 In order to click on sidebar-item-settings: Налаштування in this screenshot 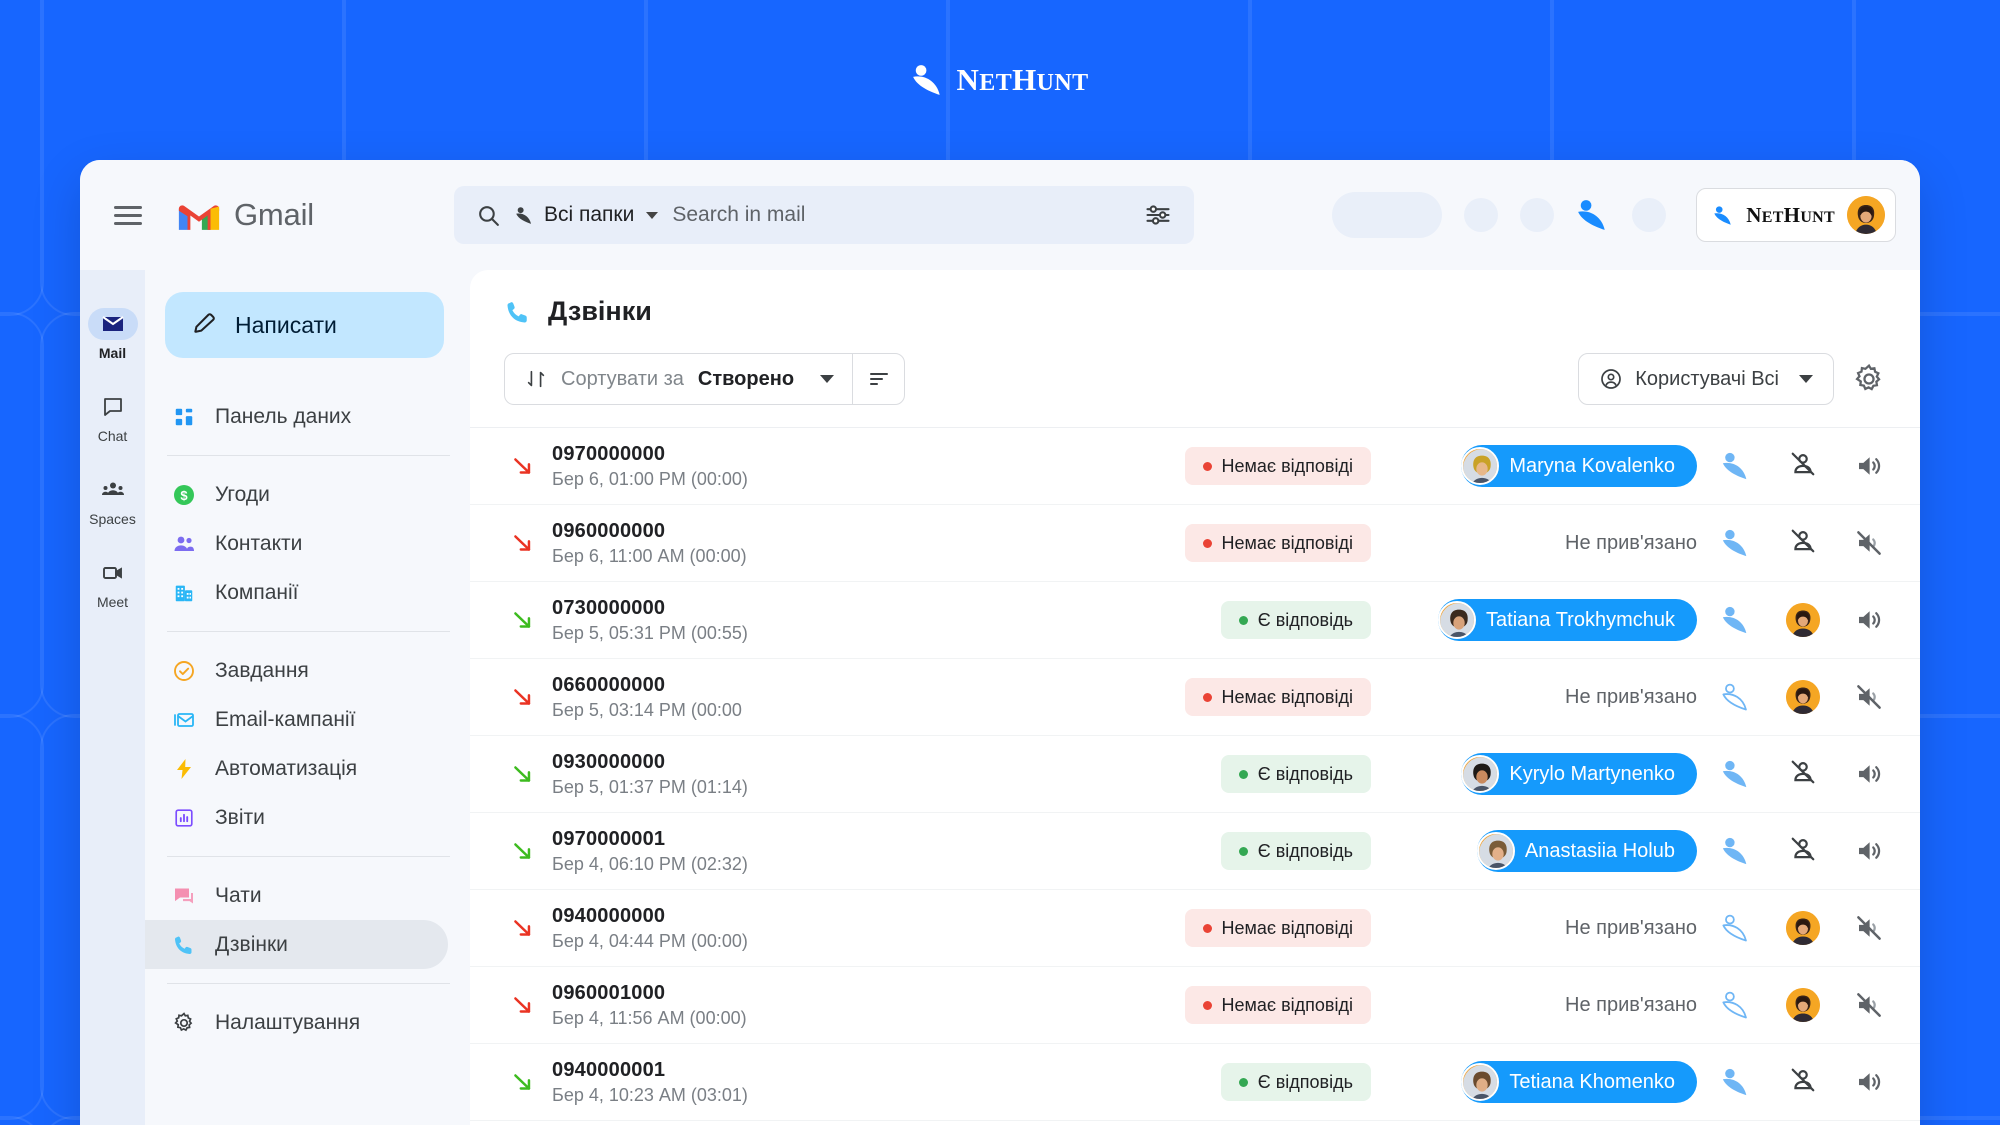, I will do `click(296, 1022)`.